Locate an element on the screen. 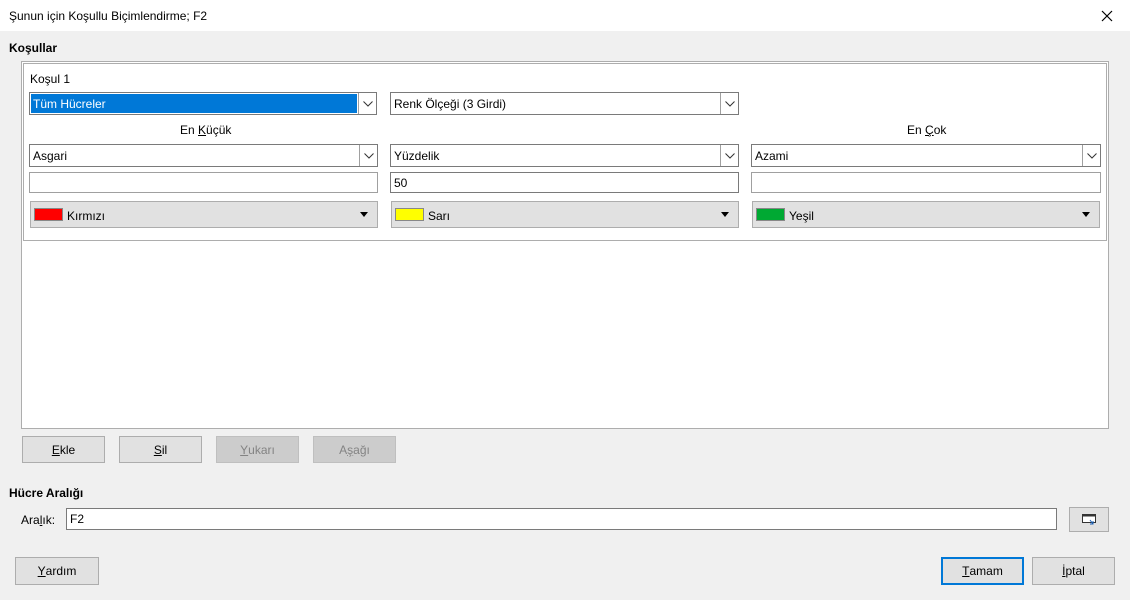  max-type-value: Azami is located at coordinates (772, 156).